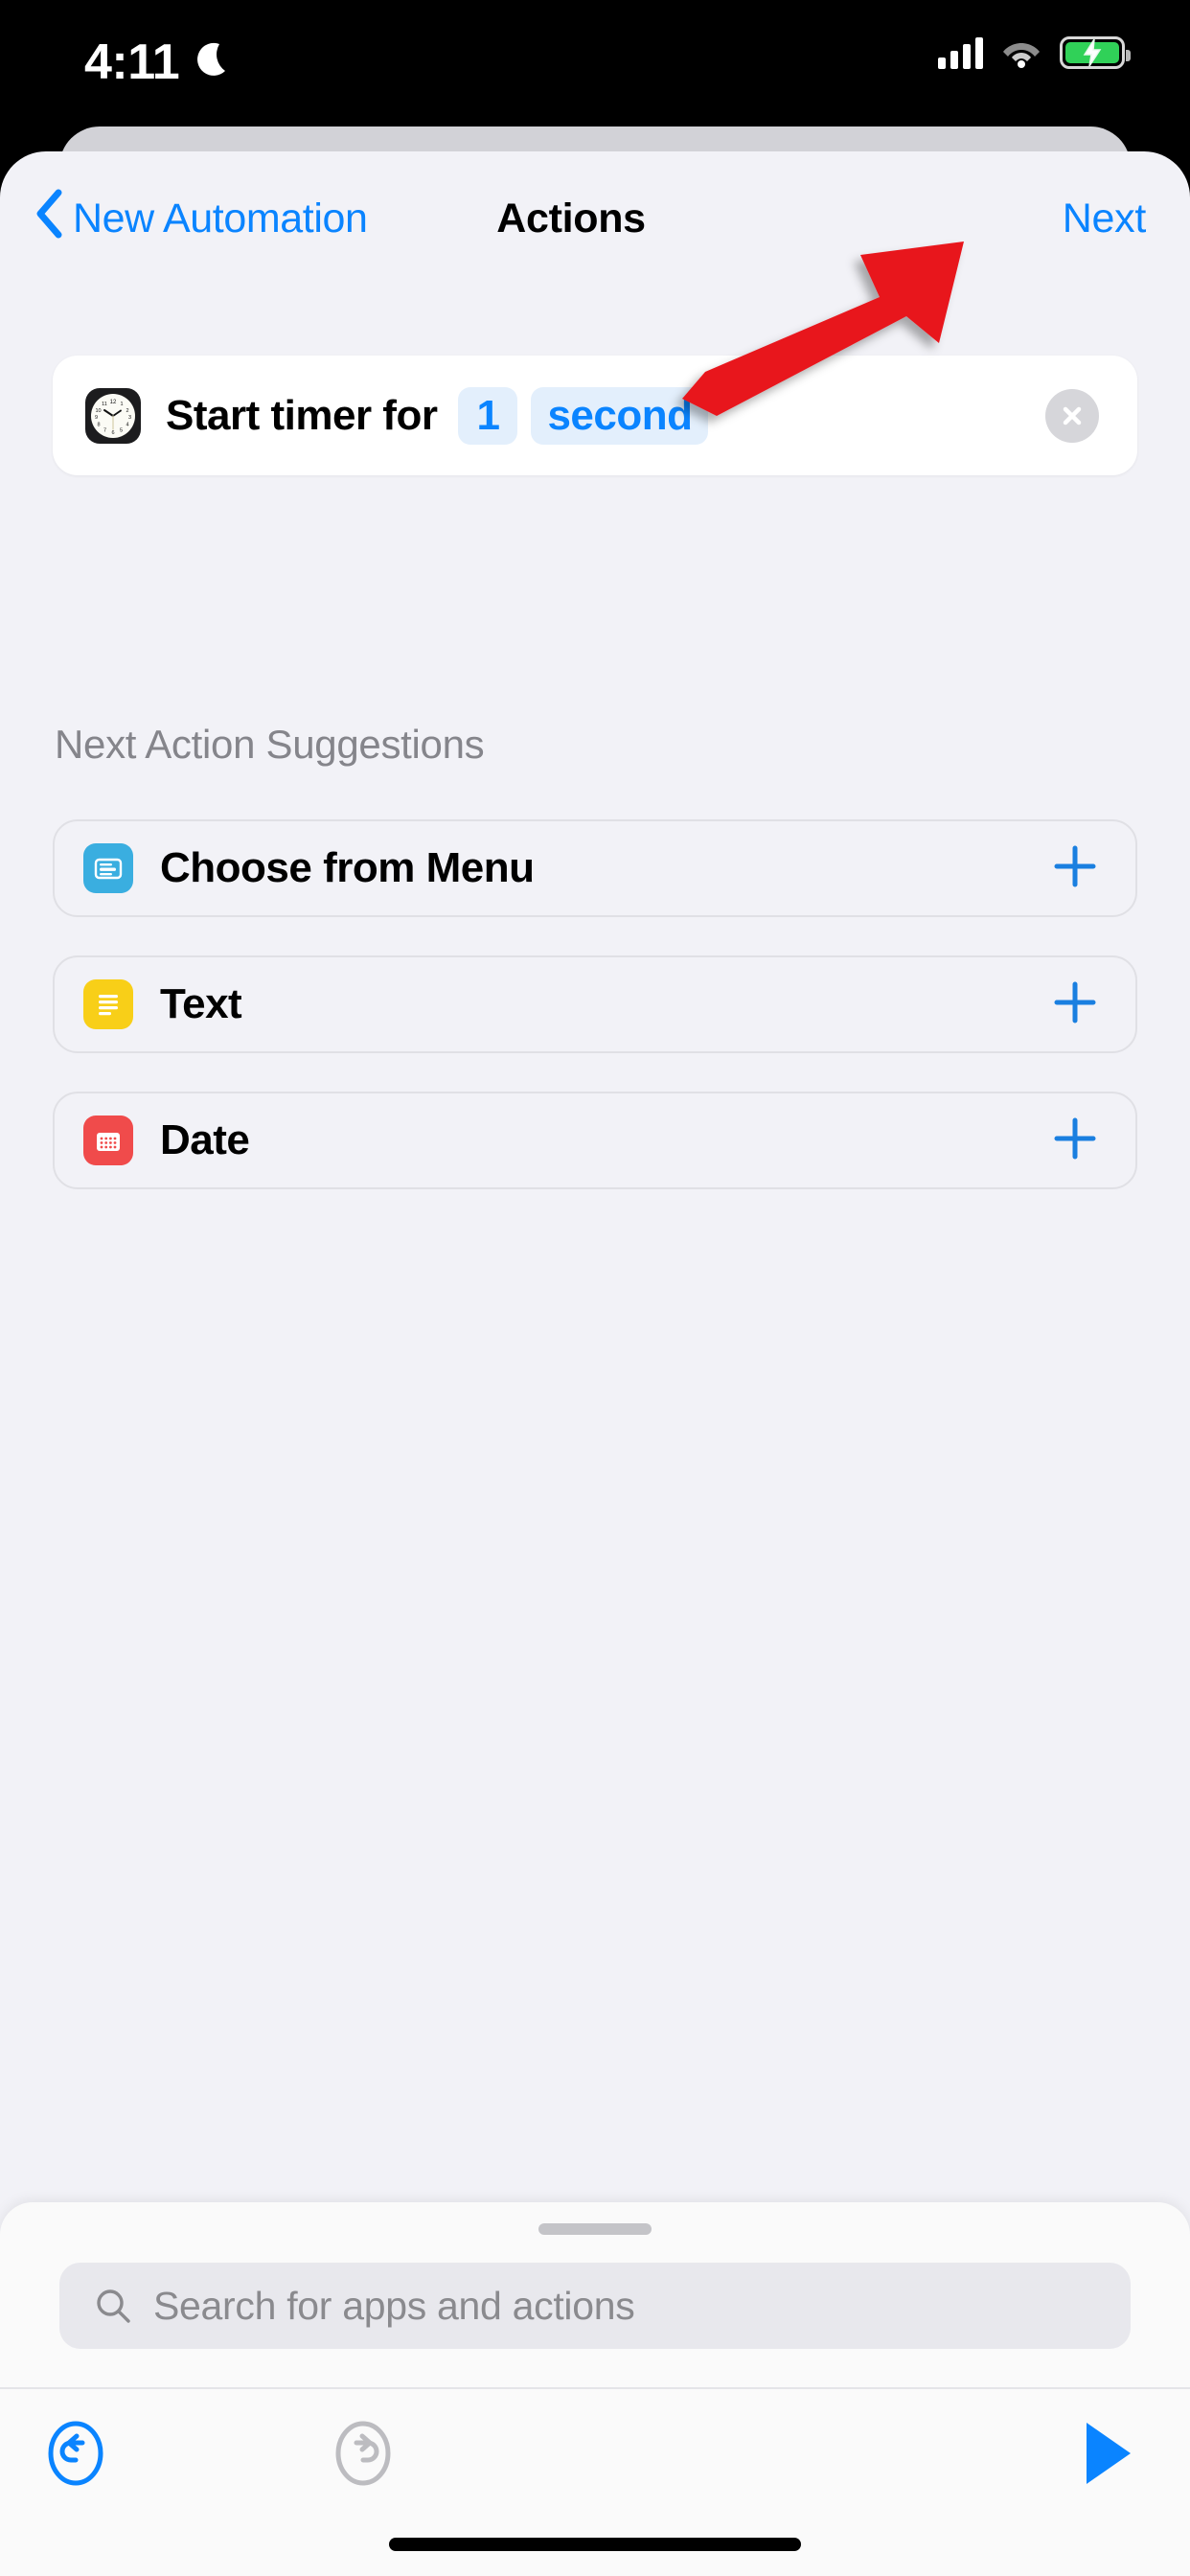 This screenshot has width=1190, height=2576. What do you see at coordinates (76, 2456) in the screenshot?
I see `undo-button` at bounding box center [76, 2456].